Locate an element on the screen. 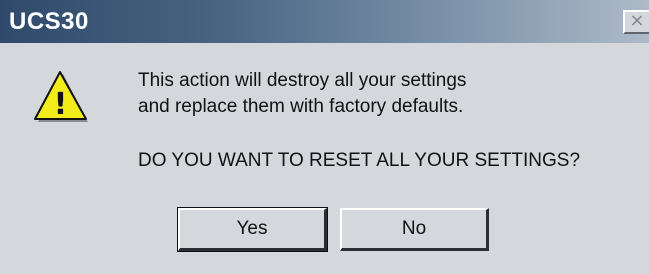 This screenshot has width=649, height=274. yes-button: Yes is located at coordinates (252, 229).